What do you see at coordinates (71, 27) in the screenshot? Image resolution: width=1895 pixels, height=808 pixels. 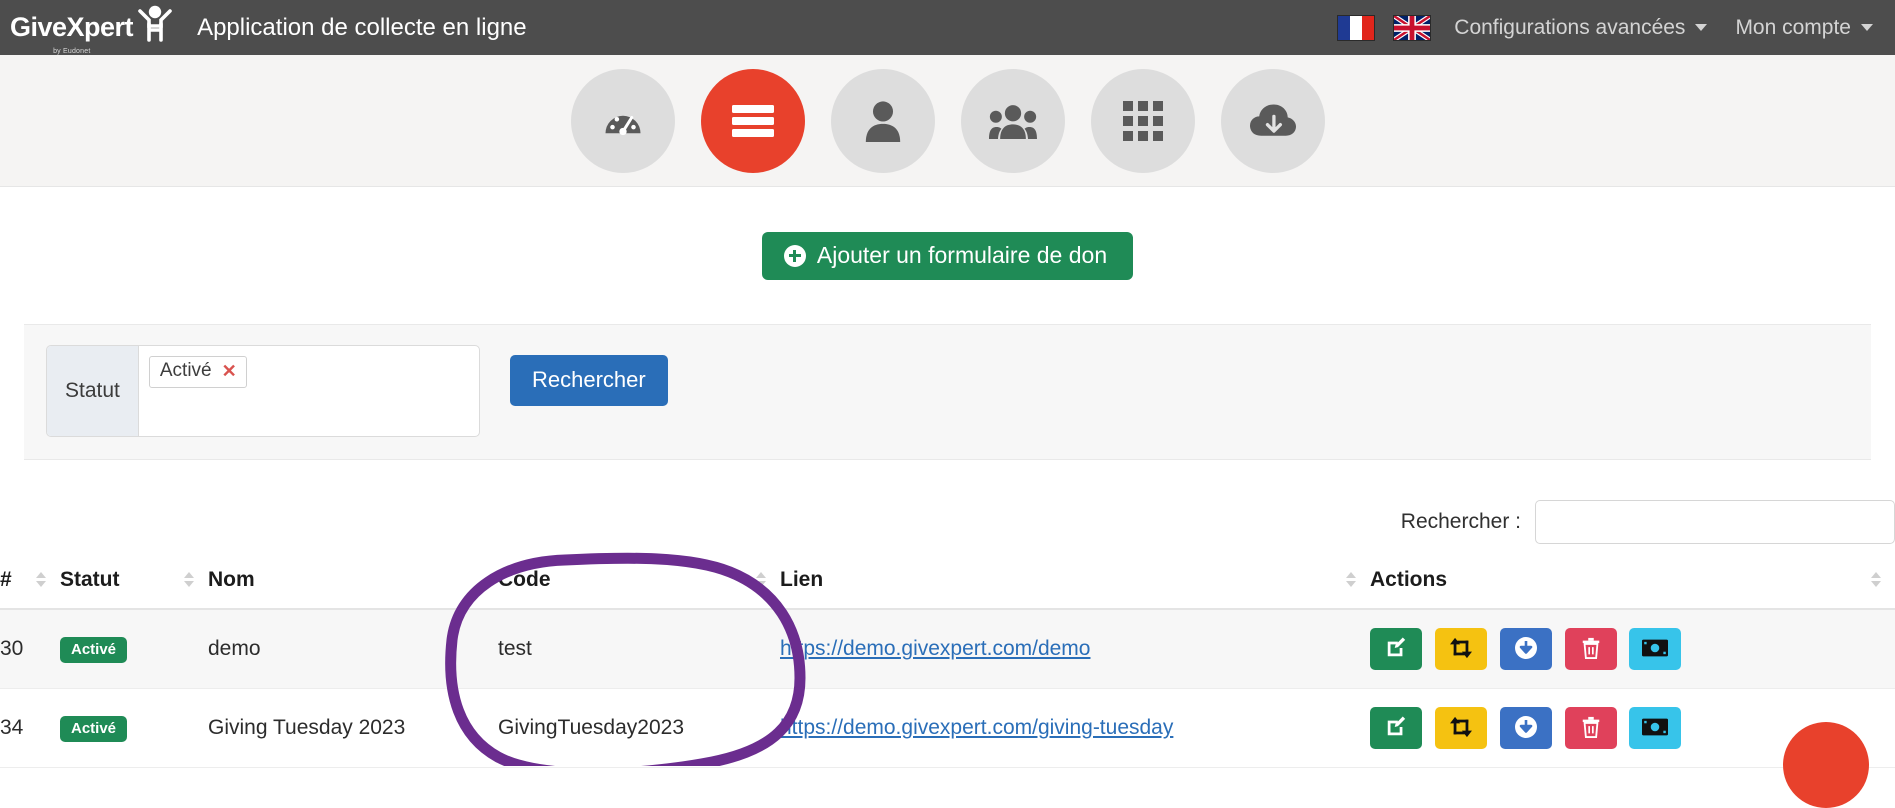 I see `brand-name: GiveXpert` at bounding box center [71, 27].